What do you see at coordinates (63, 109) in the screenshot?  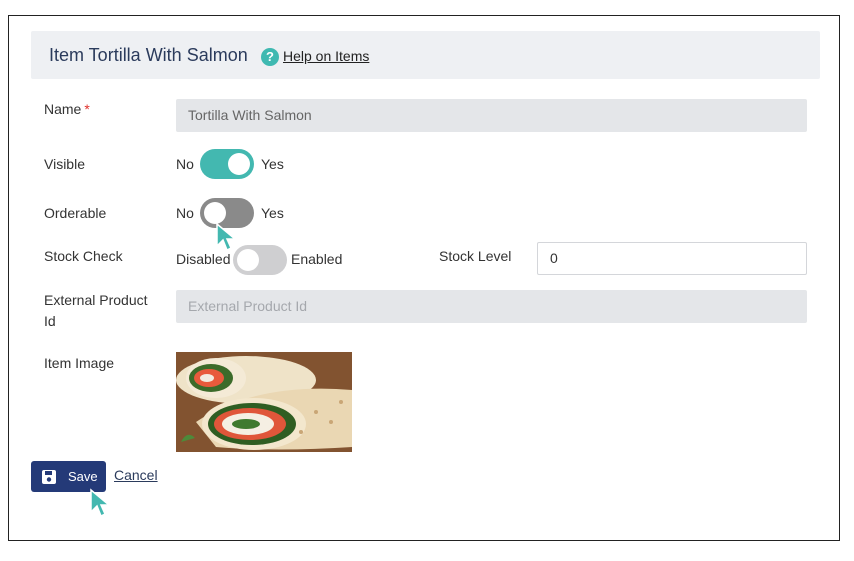 I see `name-label-text: Name` at bounding box center [63, 109].